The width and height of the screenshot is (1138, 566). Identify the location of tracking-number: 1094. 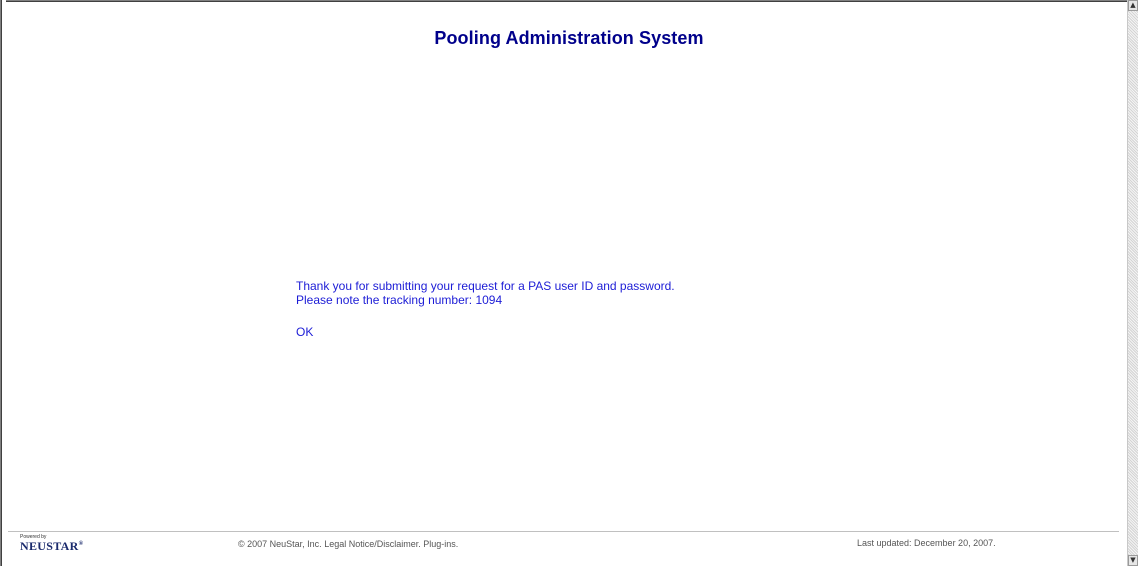
(489, 300).